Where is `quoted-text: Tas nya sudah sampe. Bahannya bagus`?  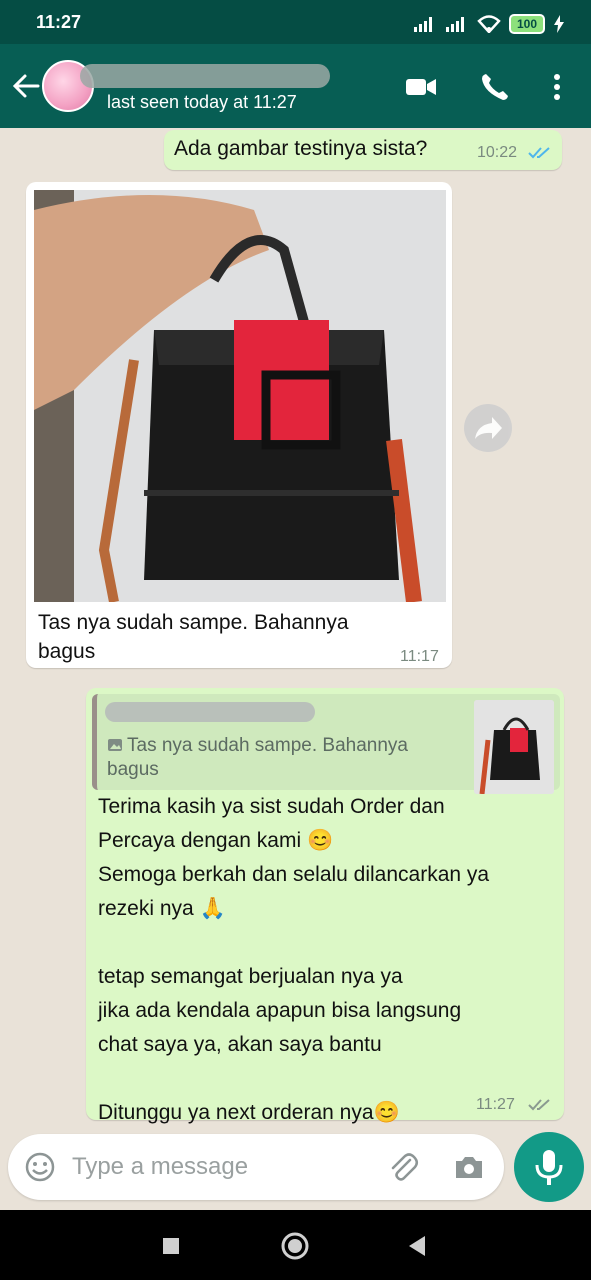
quoted-text: Tas nya sudah sampe. Bahannya bagus is located at coordinates (257, 758).